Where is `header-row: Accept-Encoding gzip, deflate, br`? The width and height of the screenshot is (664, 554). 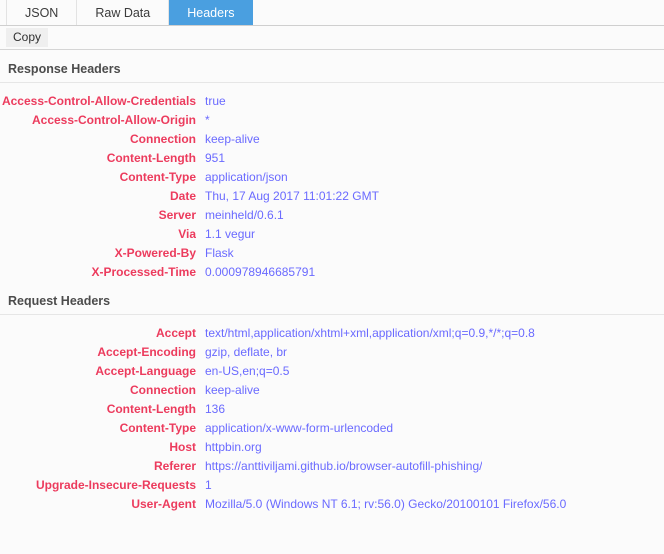 header-row: Accept-Encoding gzip, deflate, br is located at coordinates (332, 352).